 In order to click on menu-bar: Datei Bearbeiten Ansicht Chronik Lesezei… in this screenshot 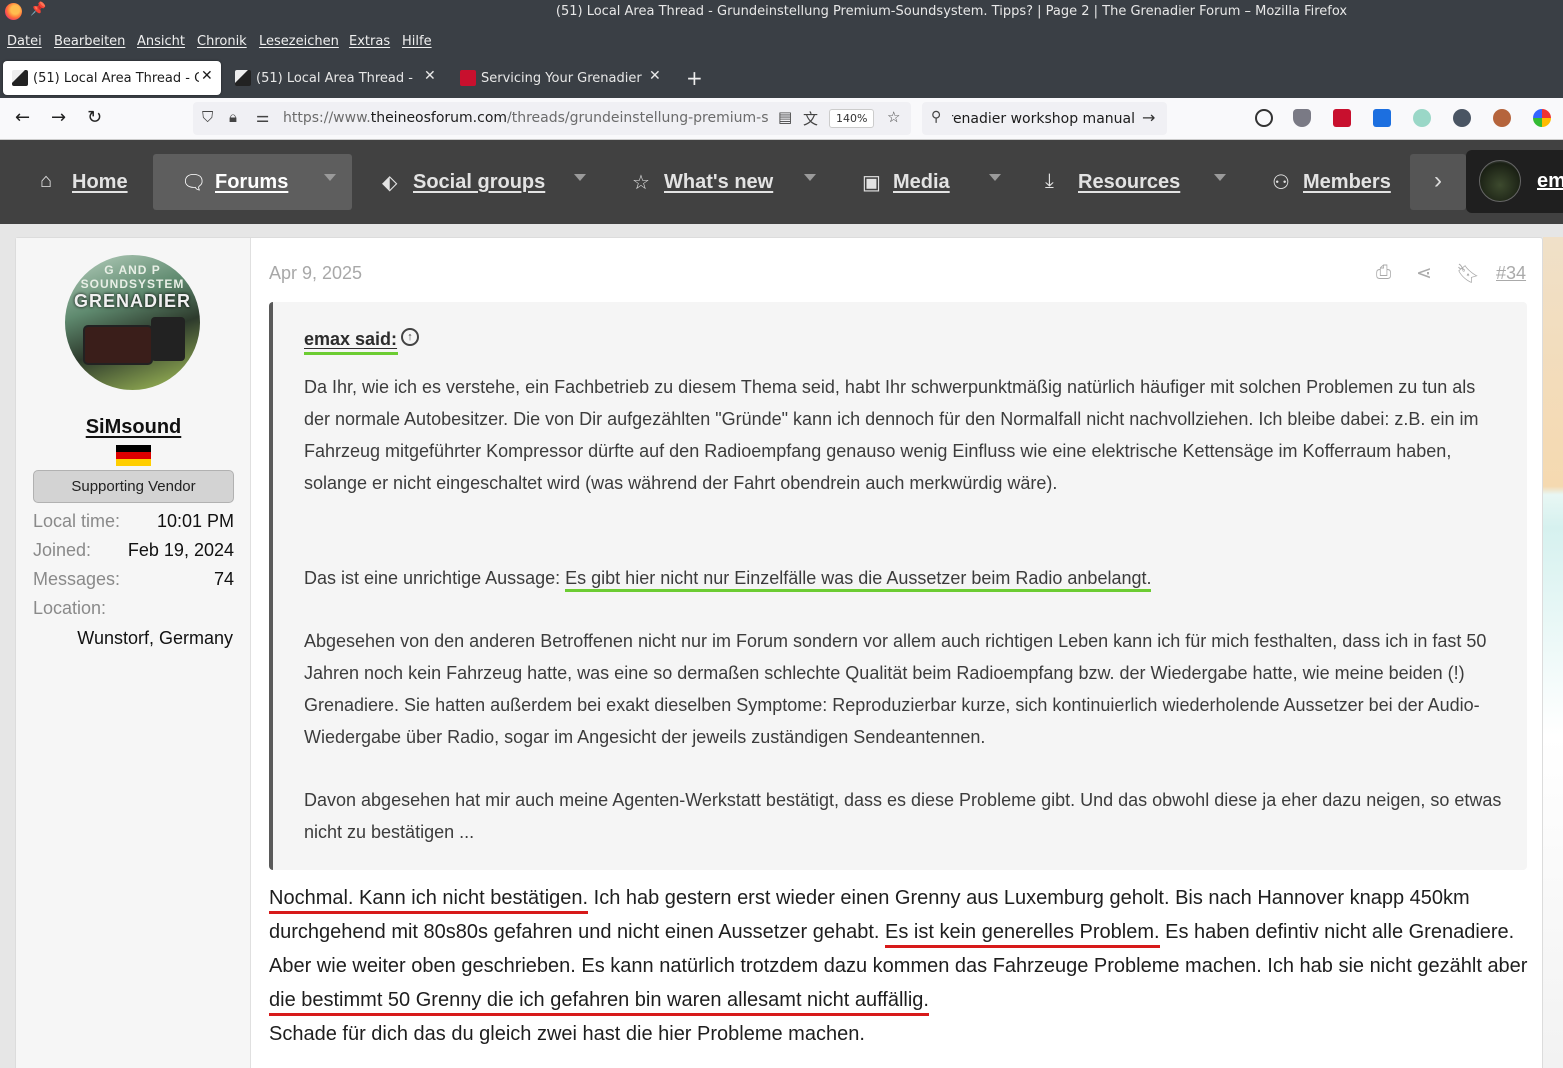, I will do `click(781, 40)`.